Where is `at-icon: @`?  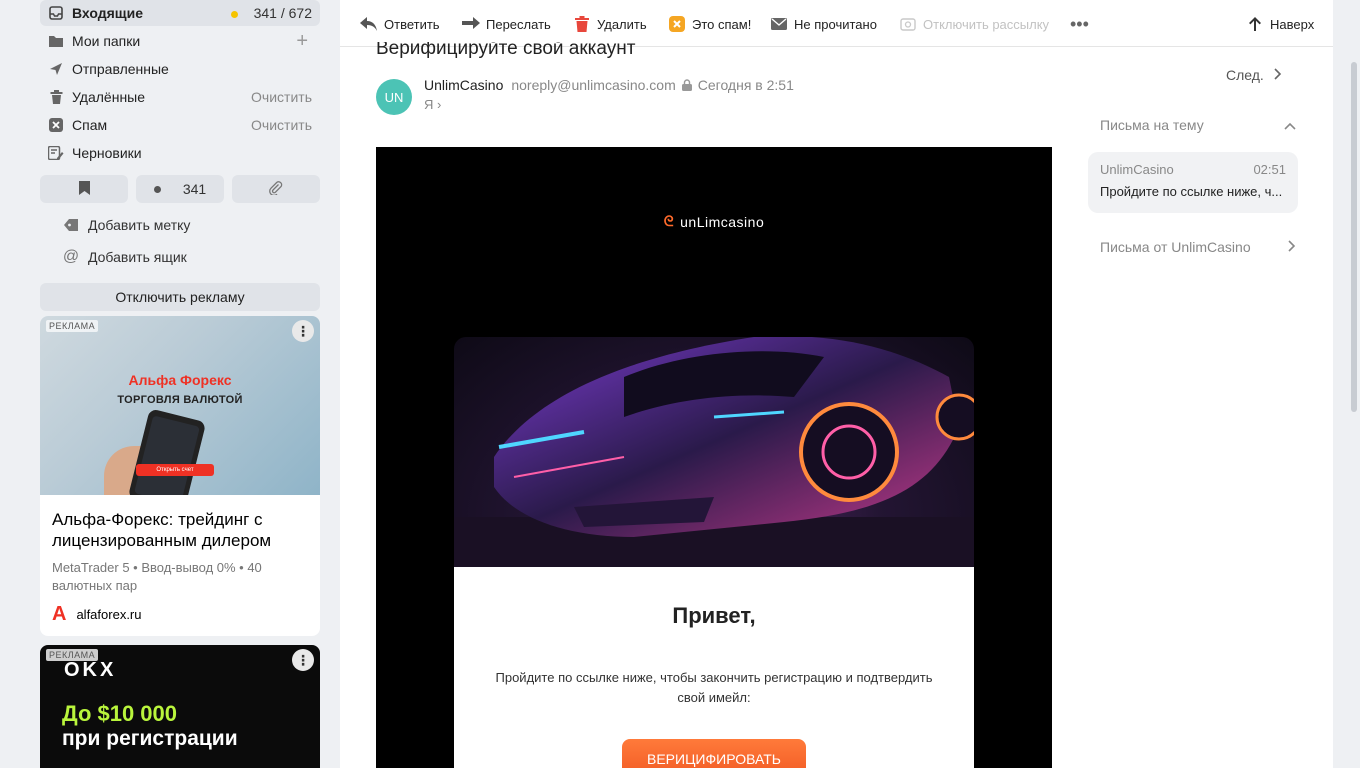 at-icon: @ is located at coordinates (71, 256).